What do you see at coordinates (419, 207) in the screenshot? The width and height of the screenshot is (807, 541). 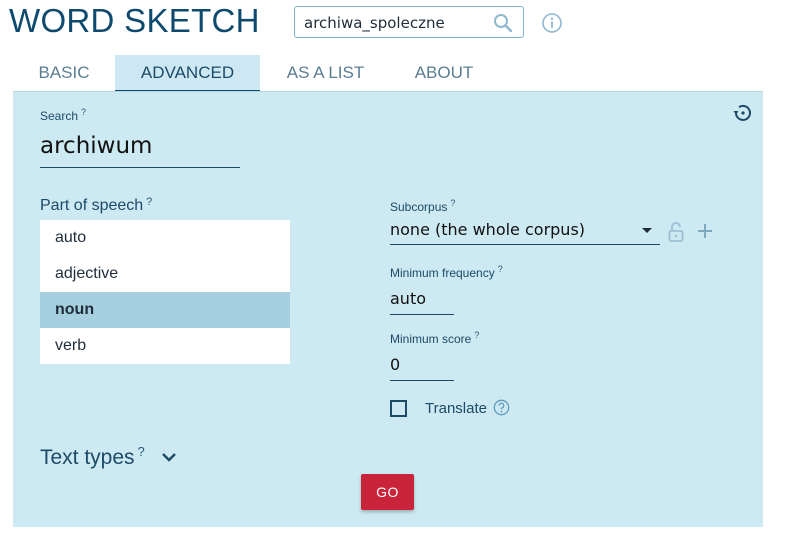 I see `subcorpus-label-text: Subcorpus` at bounding box center [419, 207].